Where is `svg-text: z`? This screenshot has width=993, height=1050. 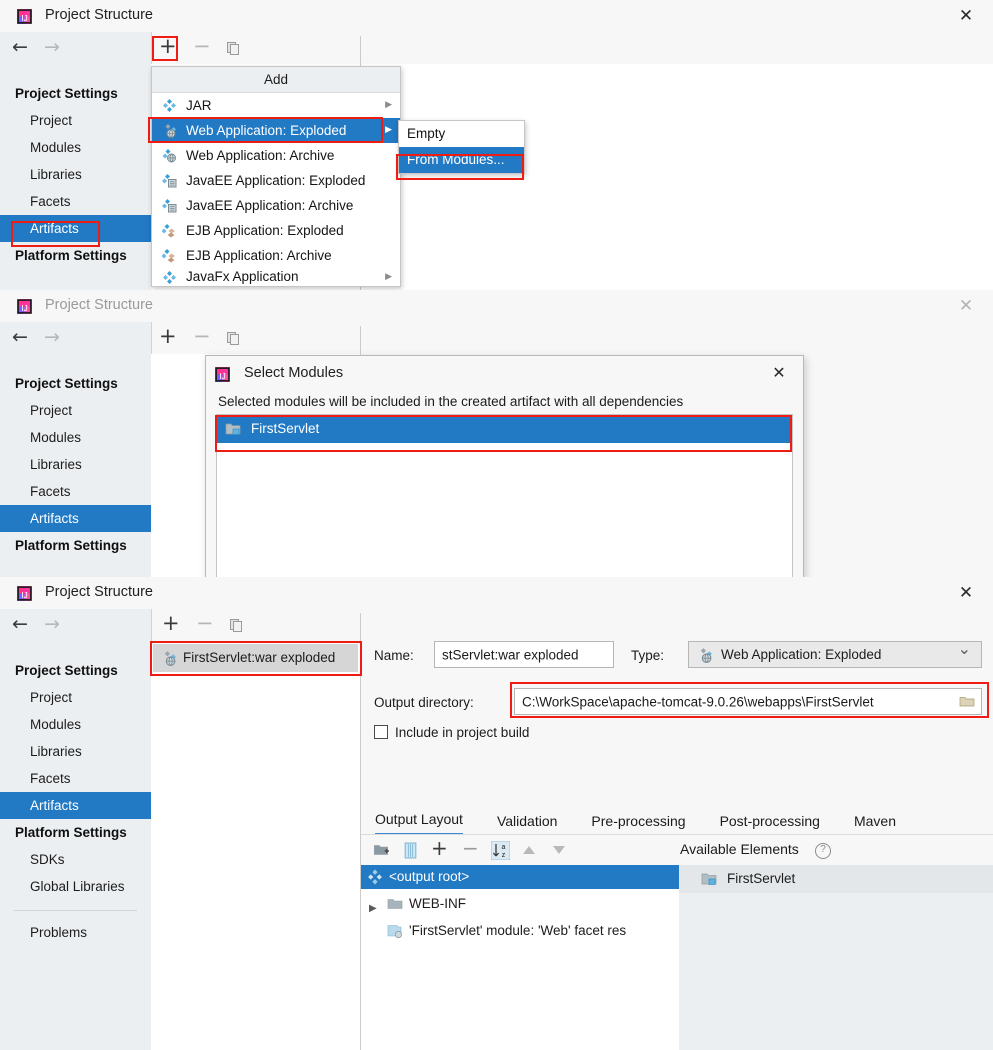 svg-text: z is located at coordinates (504, 855).